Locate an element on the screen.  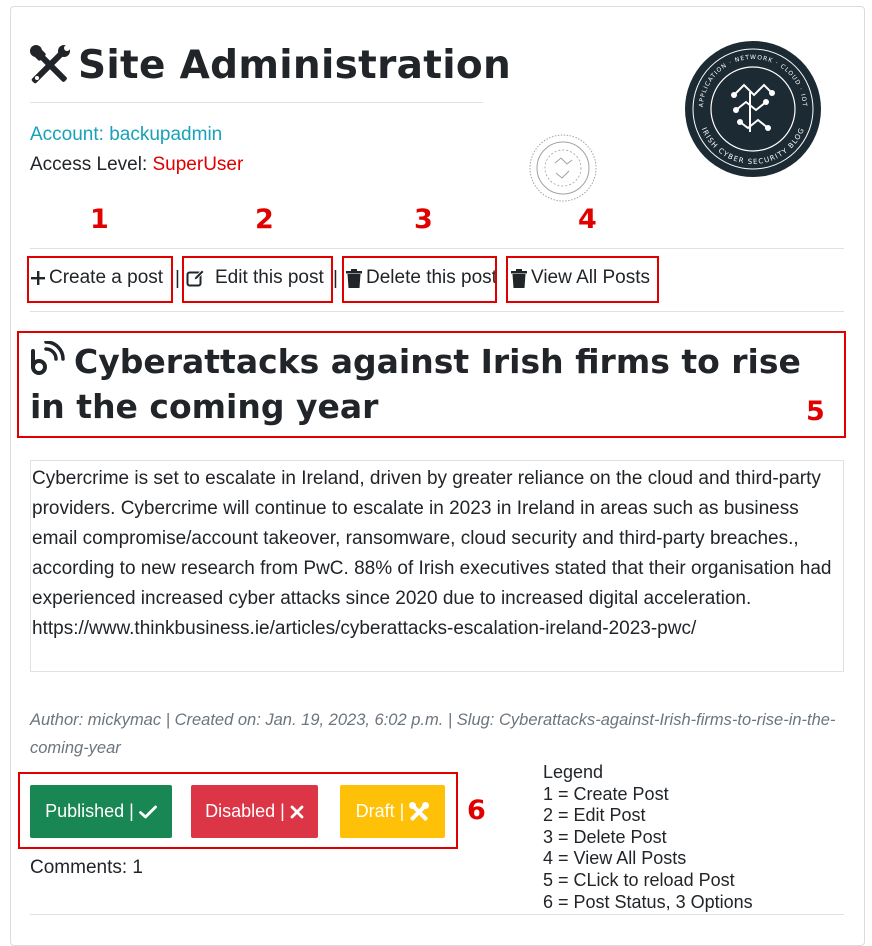
legend-item: 3 = Delete Post is located at coordinates (605, 836).